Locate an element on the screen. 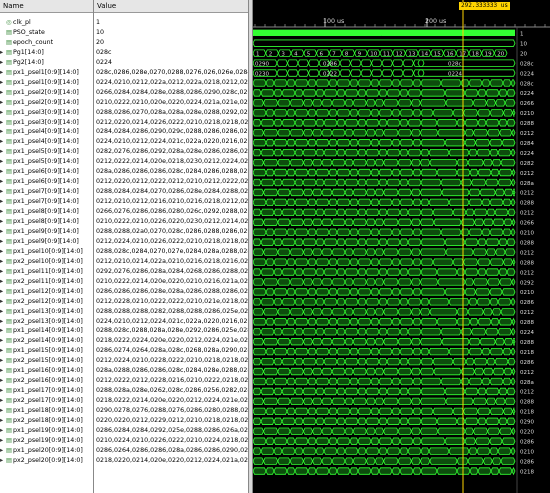 The image size is (550, 493). signal-row: ▸ ▤px2_psel11[0:9][14:0] is located at coordinates (46, 281).